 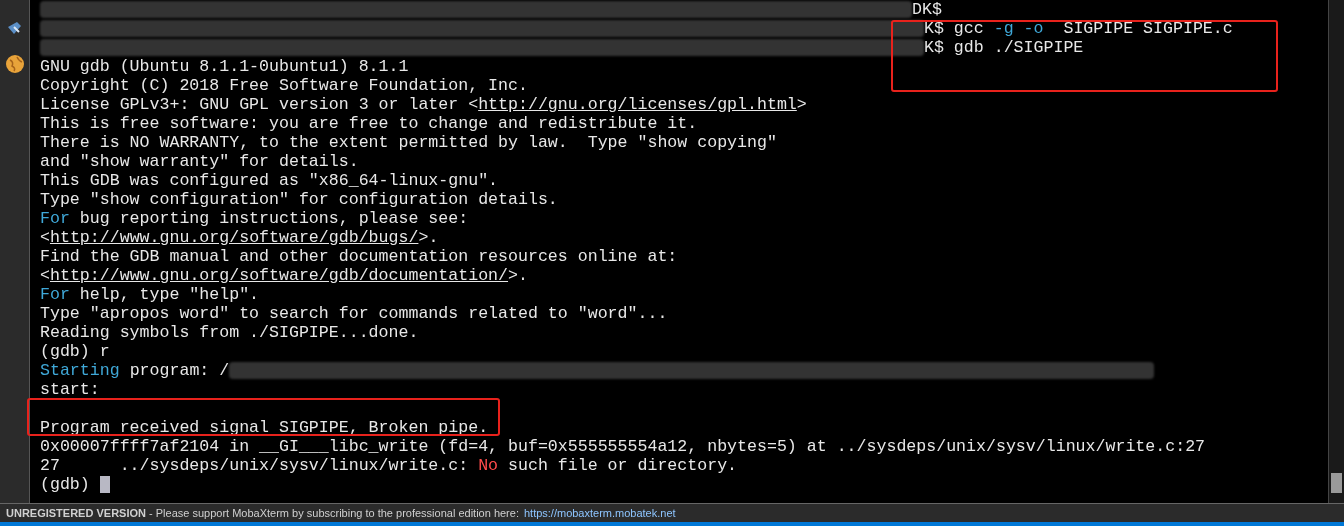 What do you see at coordinates (333, 513) in the screenshot?
I see `status-message: - Please support MobaXterm by subscribing to the professional edition here:` at bounding box center [333, 513].